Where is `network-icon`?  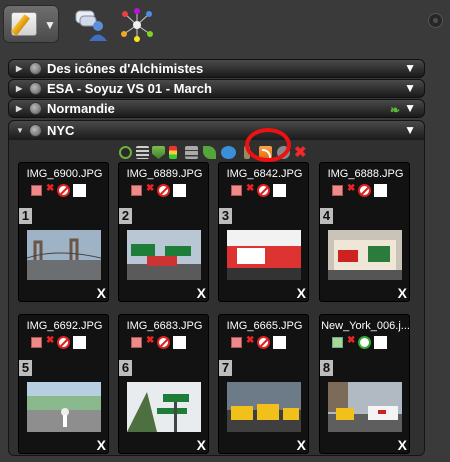
network-icon is located at coordinates (137, 25).